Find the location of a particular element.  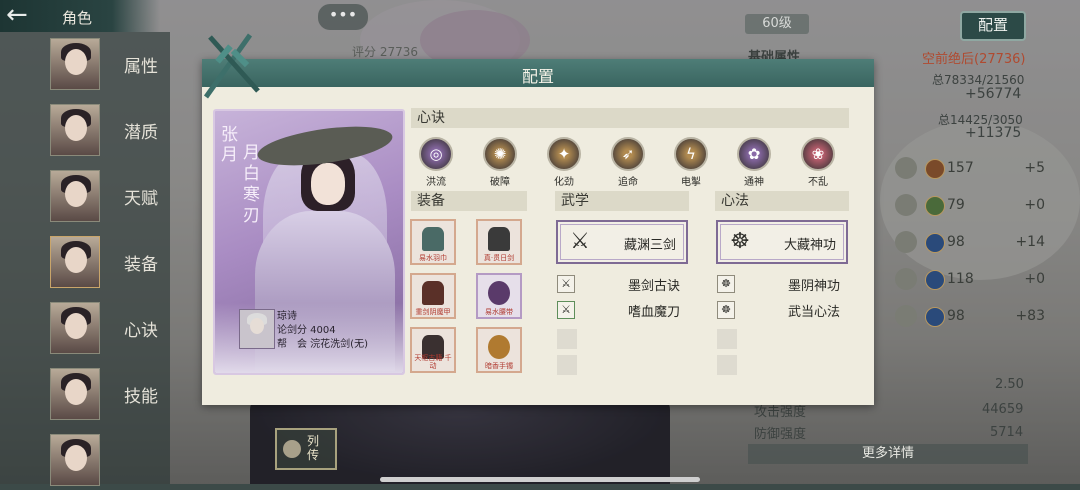

level-badge: 60级 is located at coordinates (777, 24).